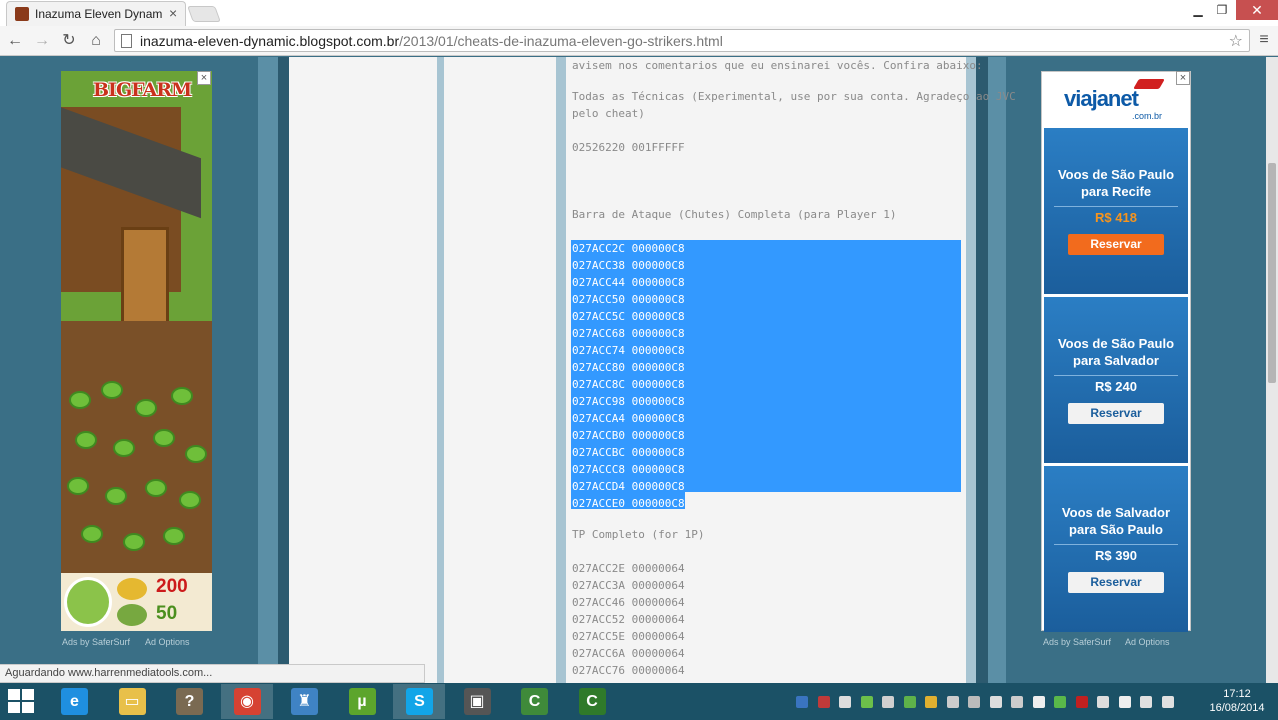 The width and height of the screenshot is (1278, 720). What do you see at coordinates (136, 451) in the screenshot?
I see `cabbage-field` at bounding box center [136, 451].